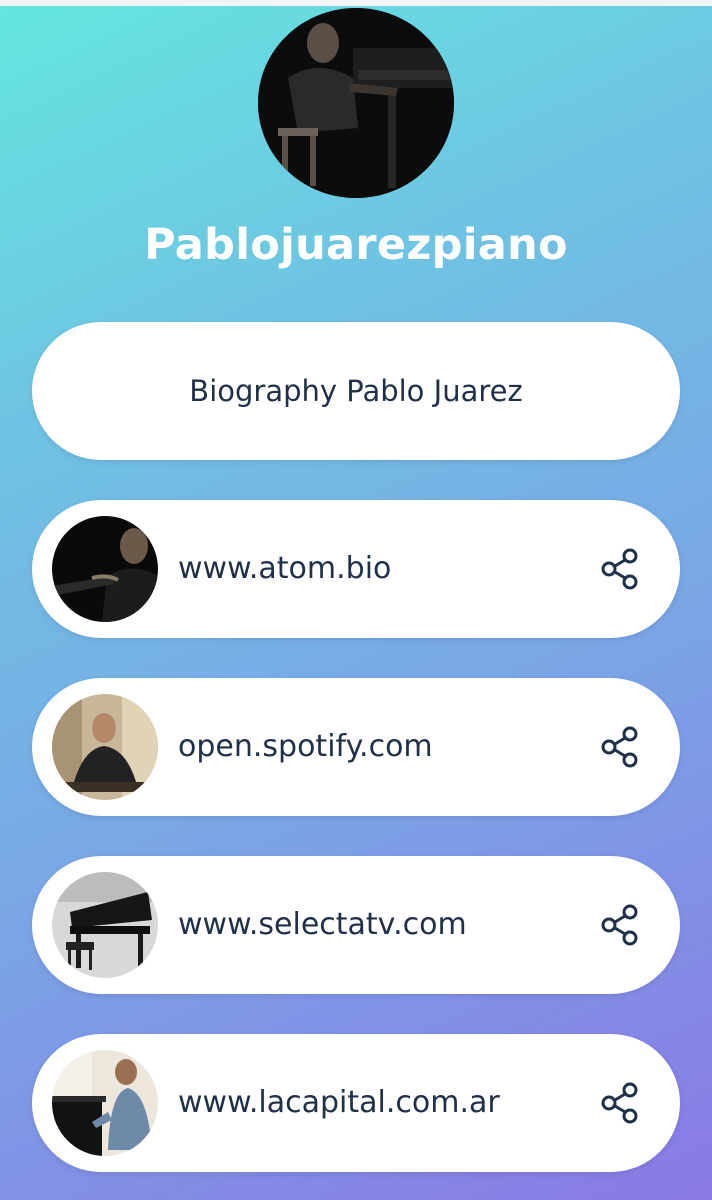 This screenshot has height=1200, width=712. Describe the element at coordinates (105, 569) in the screenshot. I see `pianist-dark-photo-icon` at that location.